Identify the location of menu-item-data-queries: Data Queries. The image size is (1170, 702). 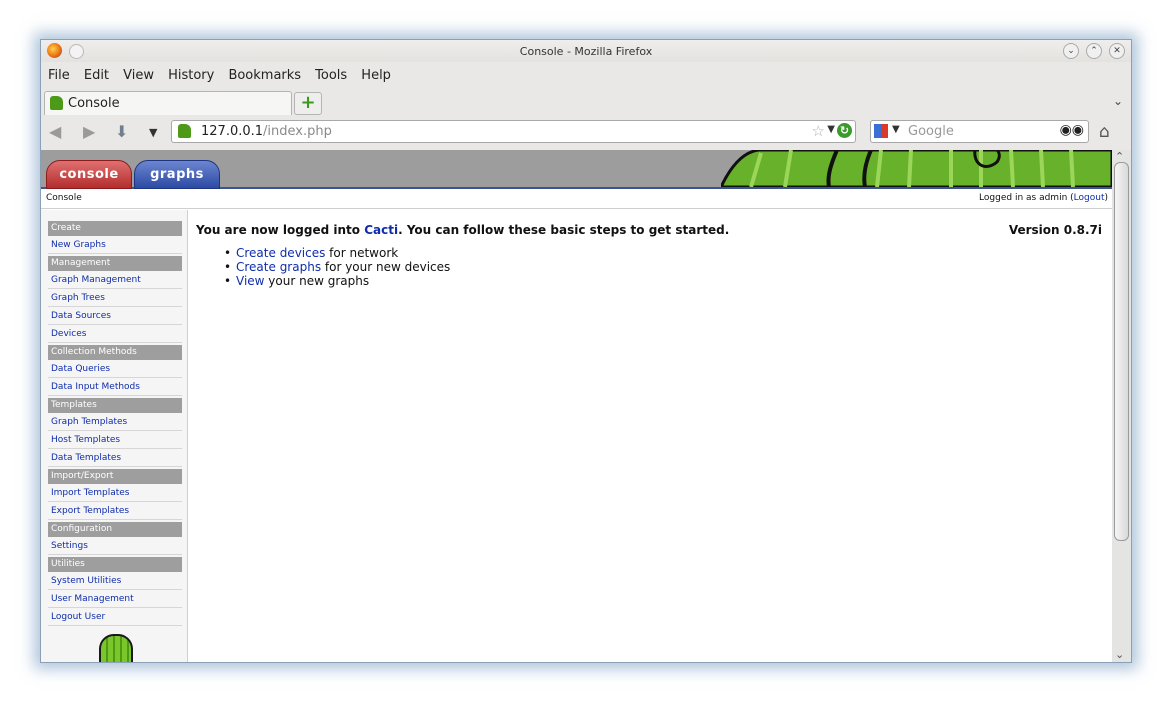
(115, 370).